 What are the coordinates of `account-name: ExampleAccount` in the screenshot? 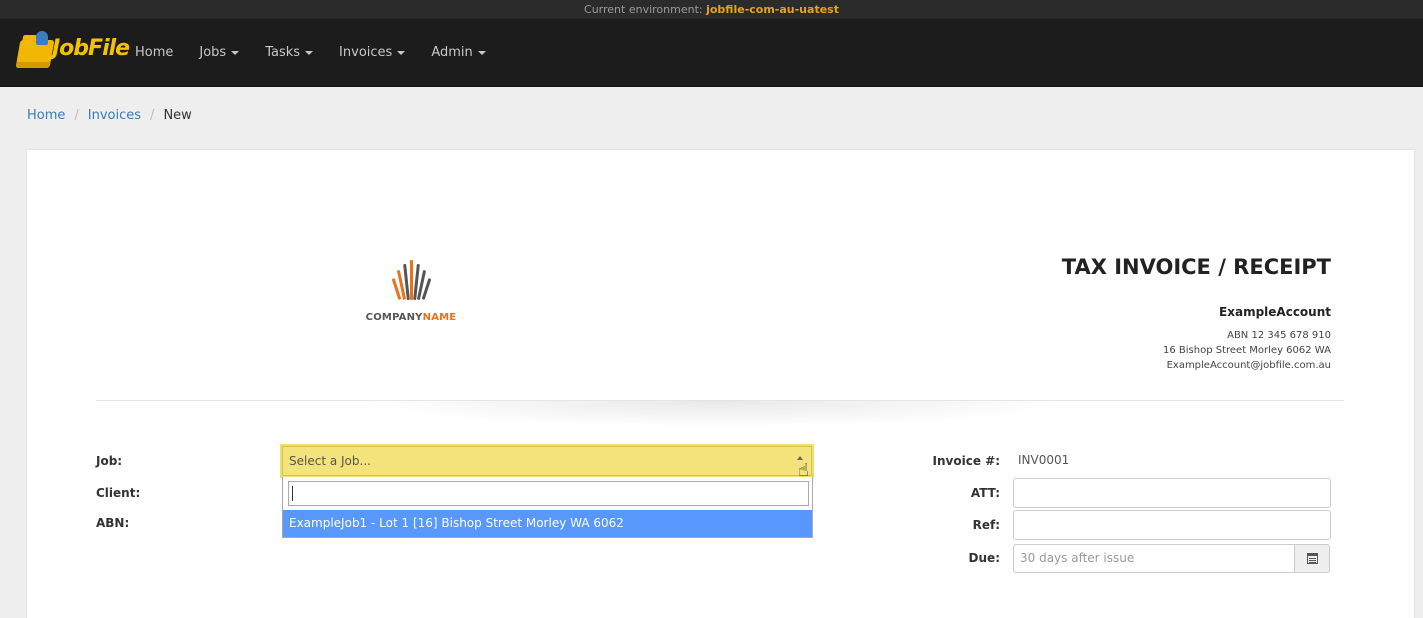 It's located at (1275, 312).